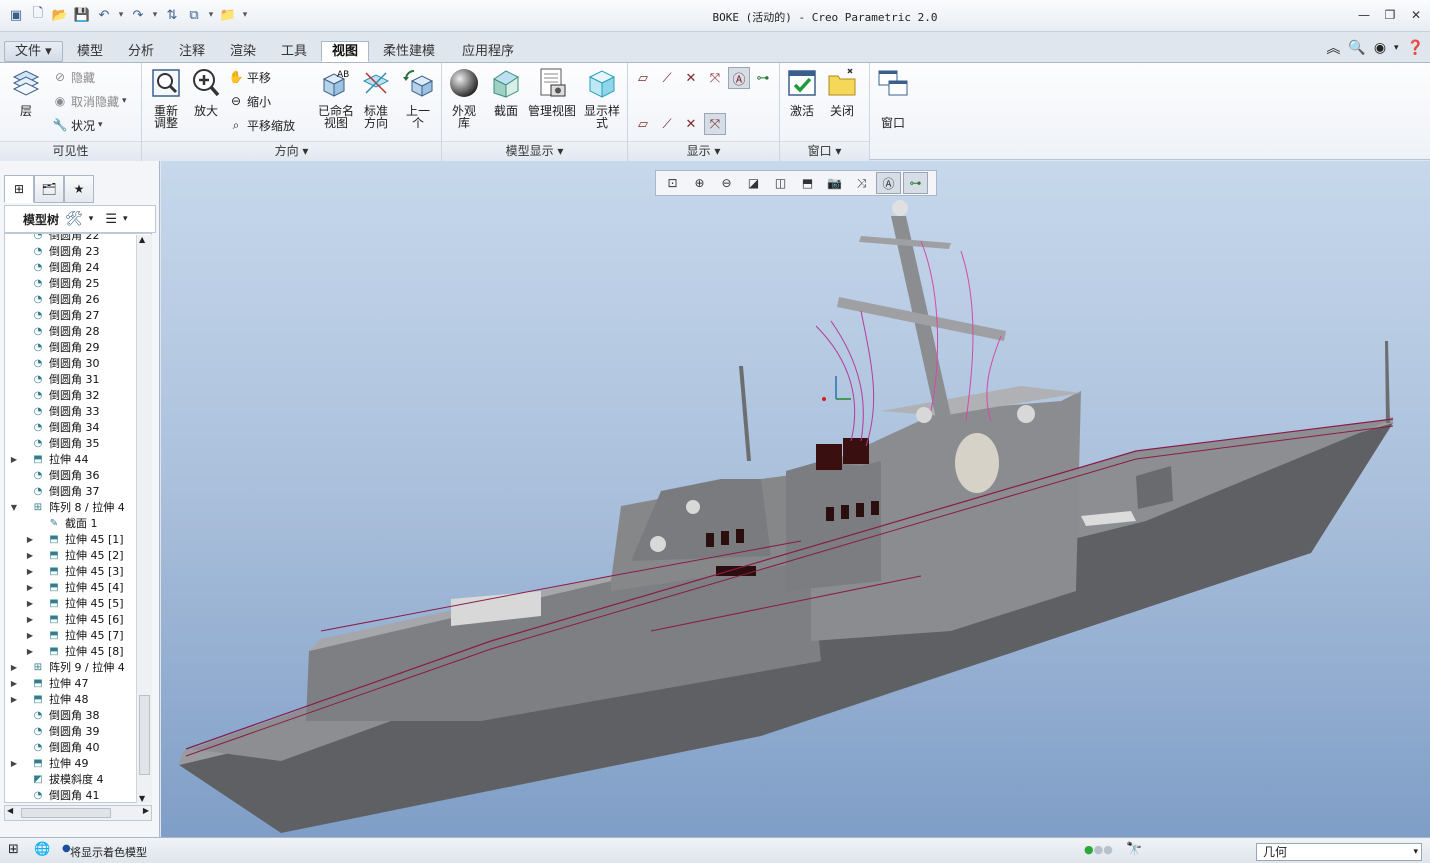  Describe the element at coordinates (82, 15) in the screenshot. I see `save-icon: 💾` at that location.